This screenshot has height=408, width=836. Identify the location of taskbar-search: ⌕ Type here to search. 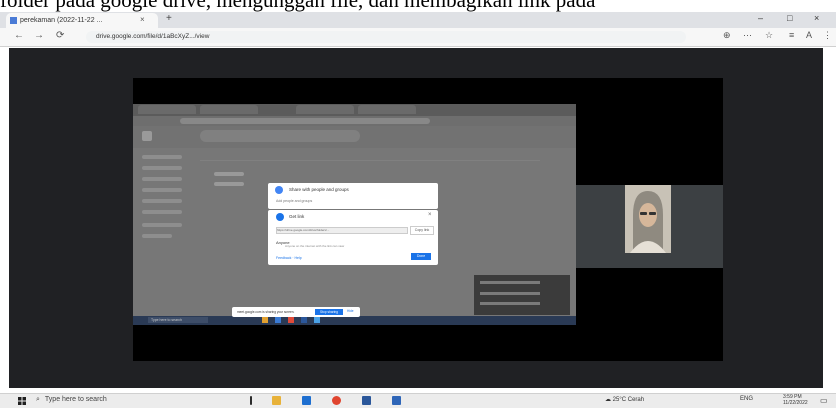
(126, 400).